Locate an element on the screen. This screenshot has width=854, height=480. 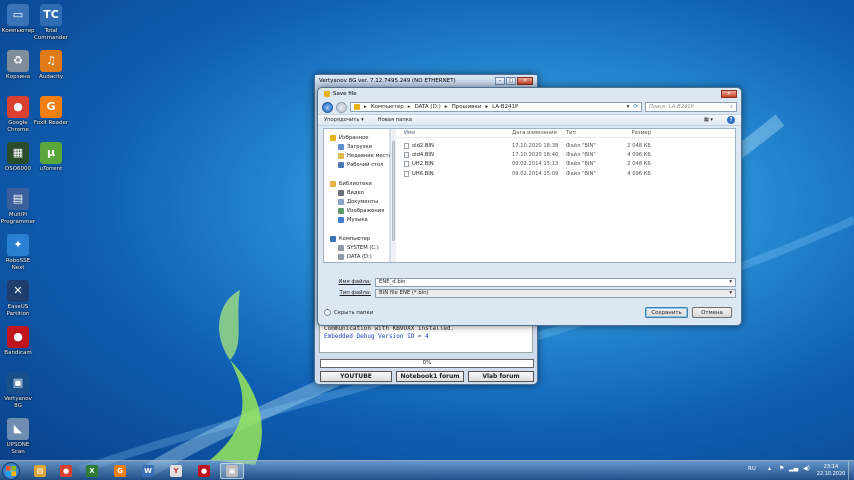
nav-item: Изображения is located at coordinates (356, 211).